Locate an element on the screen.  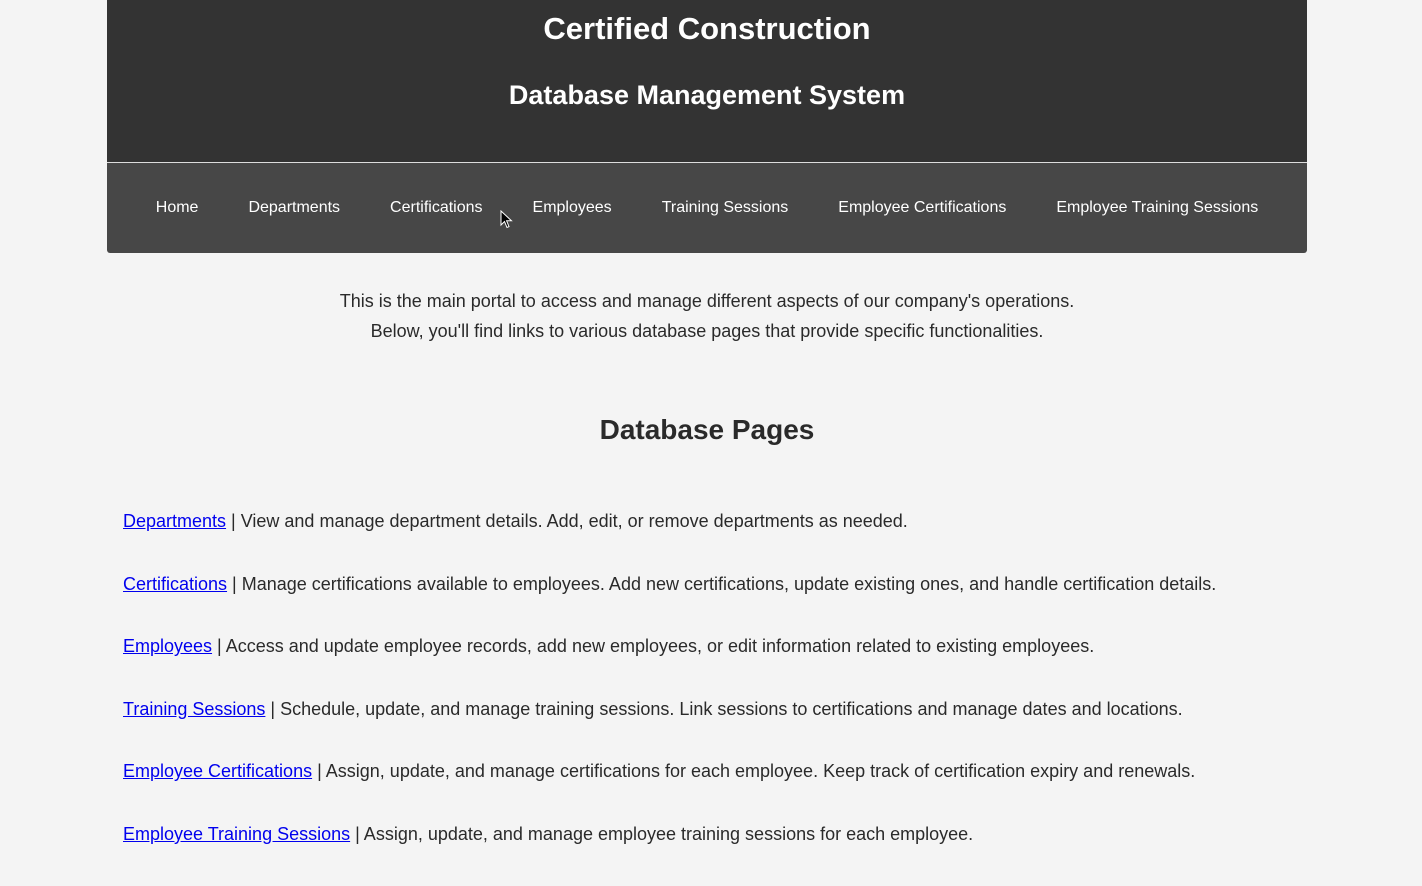
mouse-cursor-icon is located at coordinates (506, 219).